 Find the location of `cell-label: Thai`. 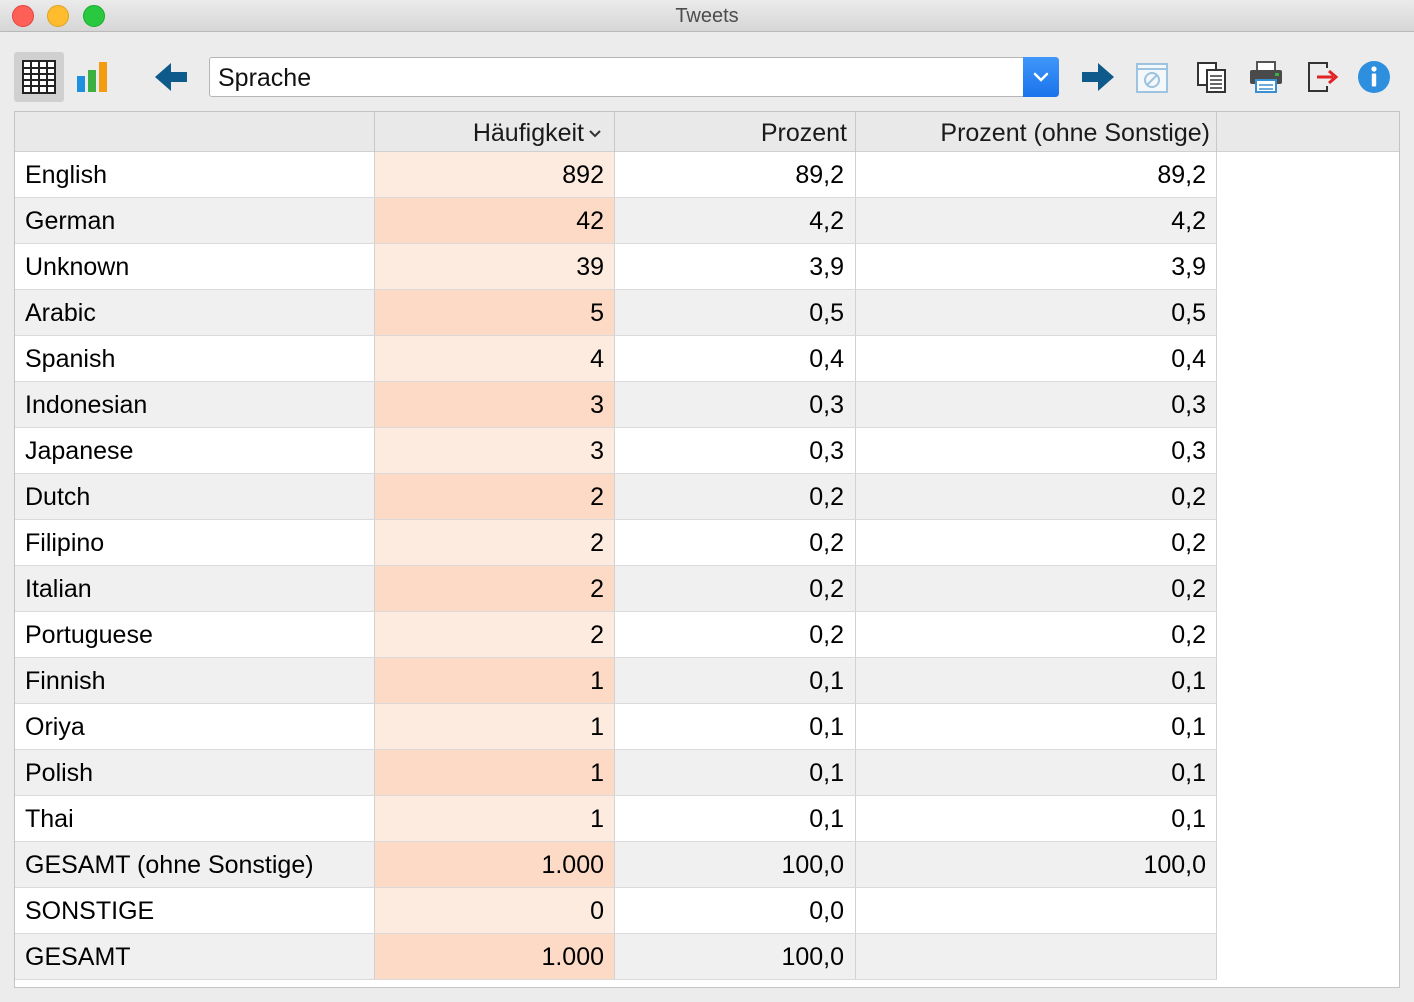

cell-label: Thai is located at coordinates (195, 818).